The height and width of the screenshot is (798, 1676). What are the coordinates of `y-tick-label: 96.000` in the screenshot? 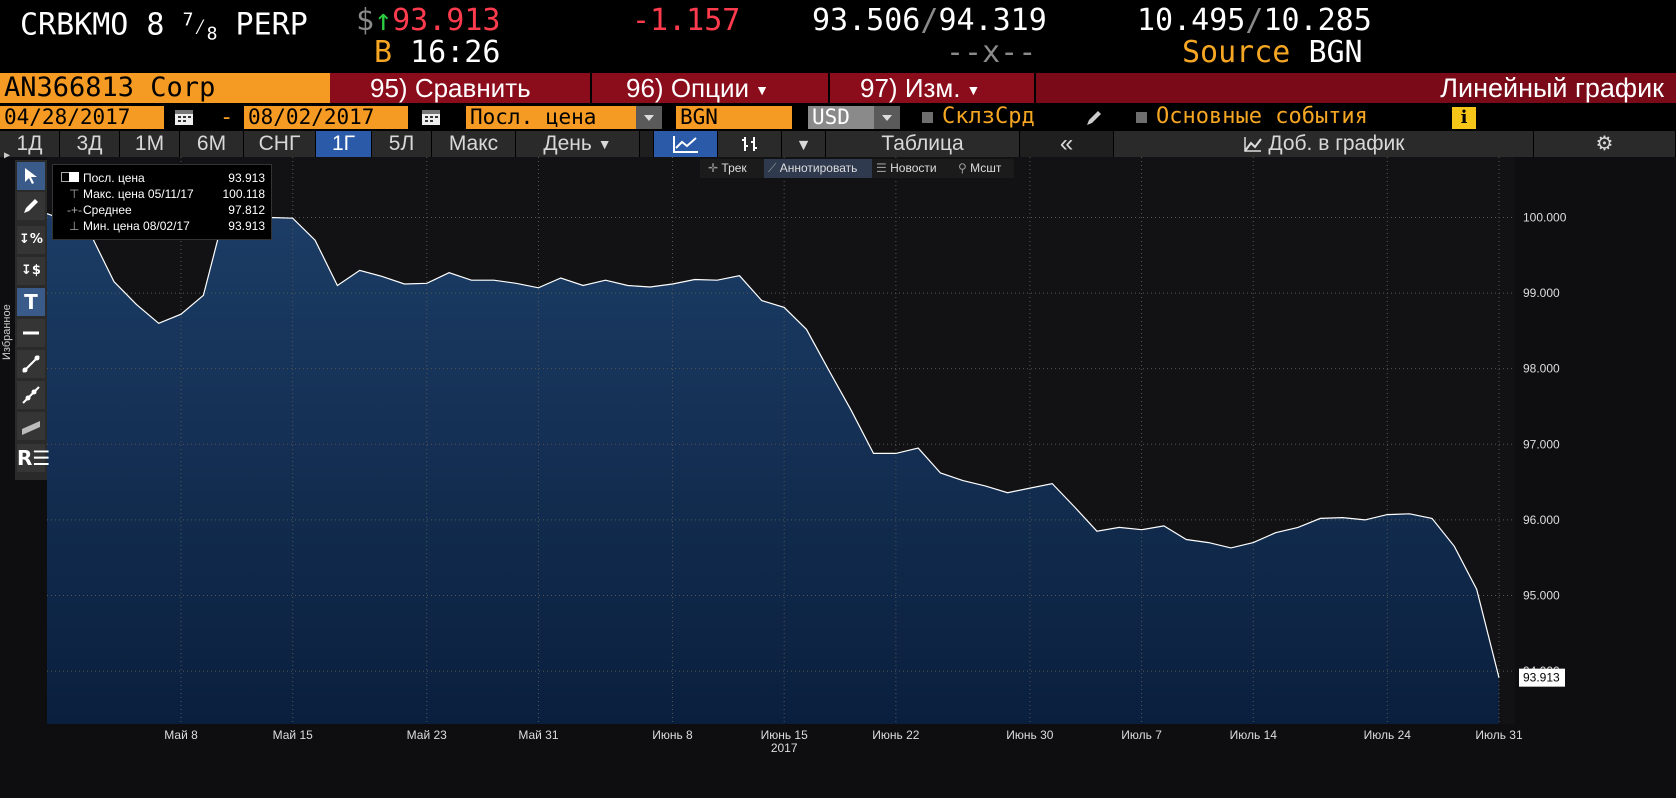 It's located at (1541, 520).